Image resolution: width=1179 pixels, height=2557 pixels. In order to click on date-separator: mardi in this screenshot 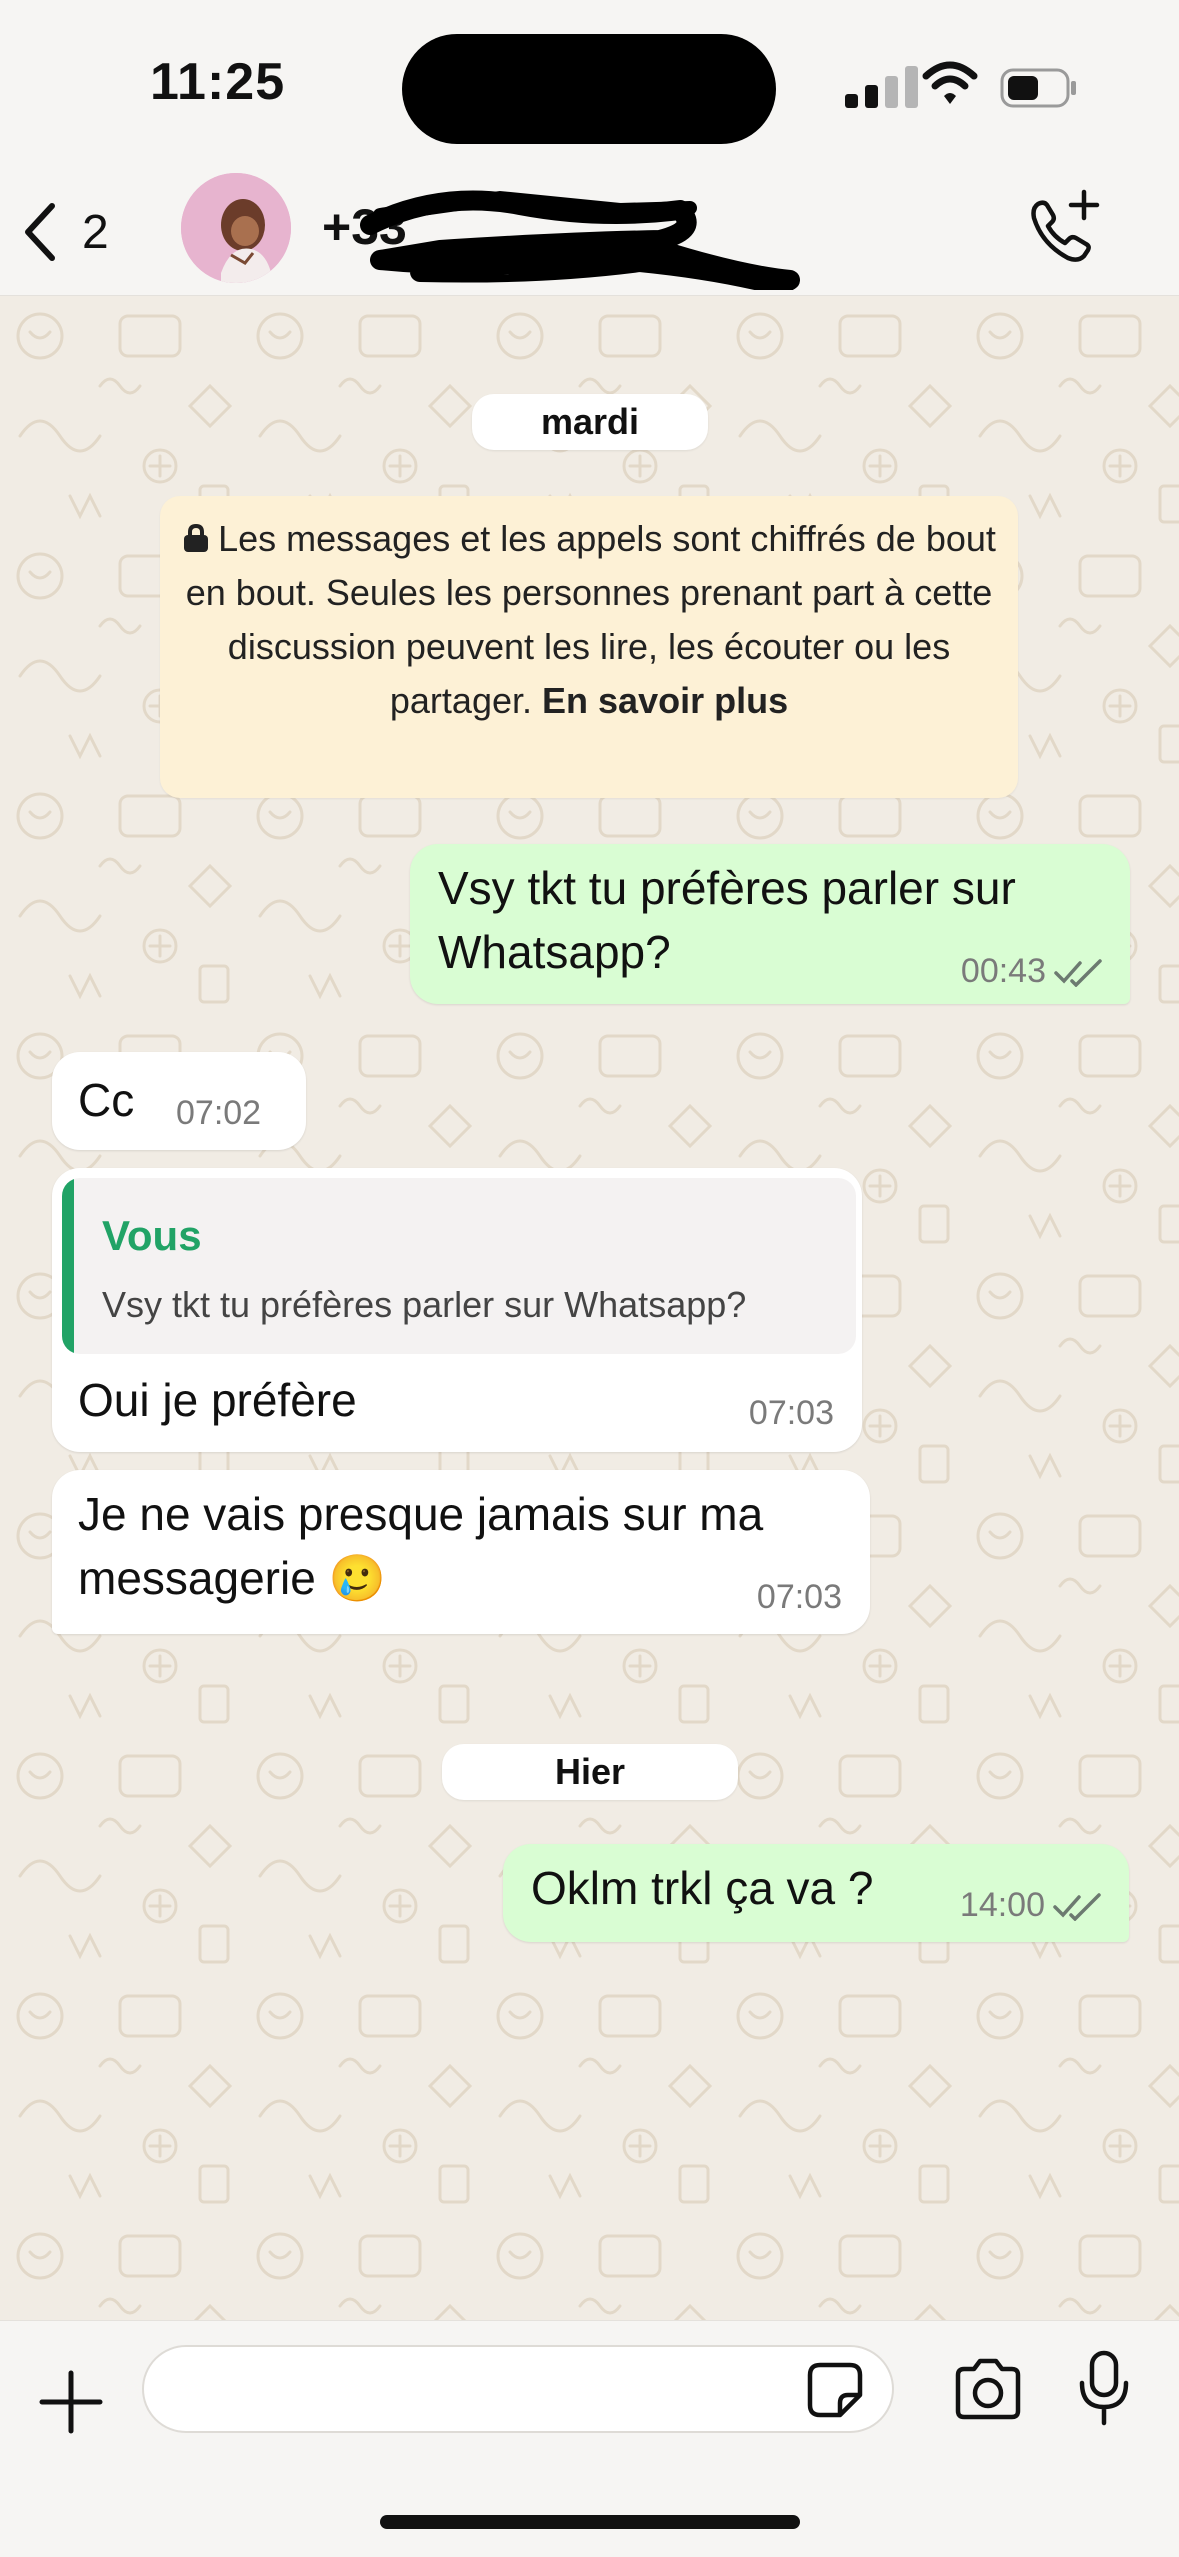, I will do `click(590, 422)`.